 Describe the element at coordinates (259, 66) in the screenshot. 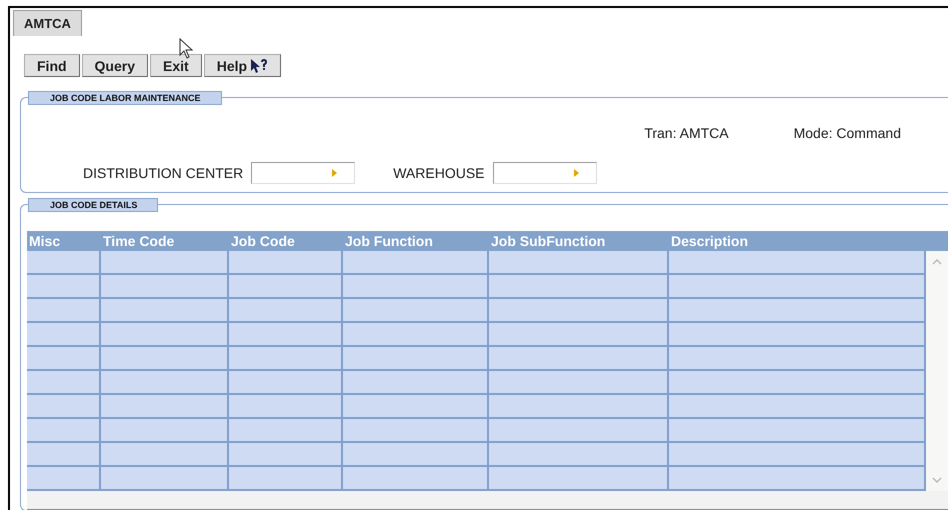

I see `help-icon` at that location.